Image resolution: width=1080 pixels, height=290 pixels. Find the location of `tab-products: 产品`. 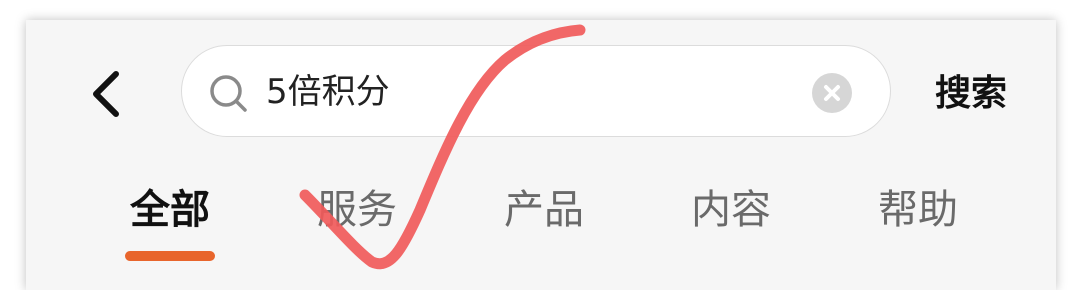

tab-products: 产品 is located at coordinates (544, 210).